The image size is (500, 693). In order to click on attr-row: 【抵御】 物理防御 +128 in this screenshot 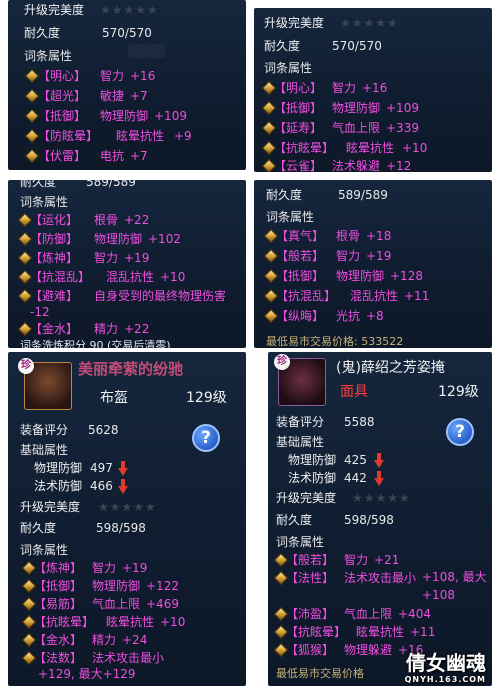, I will do `click(373, 276)`.